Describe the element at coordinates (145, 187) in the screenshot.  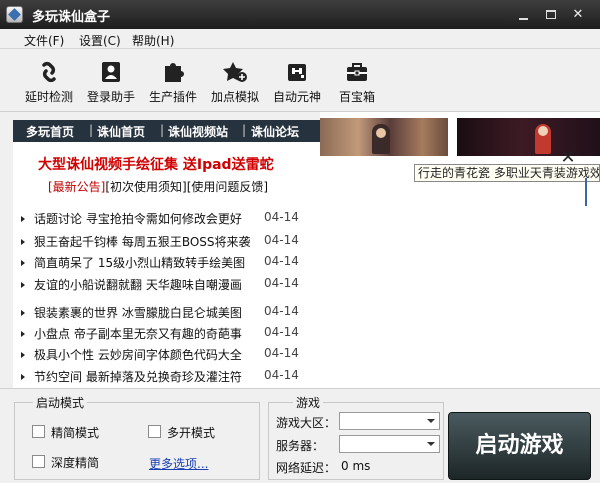
I see `first-use-link: [初次使用须知]` at that location.